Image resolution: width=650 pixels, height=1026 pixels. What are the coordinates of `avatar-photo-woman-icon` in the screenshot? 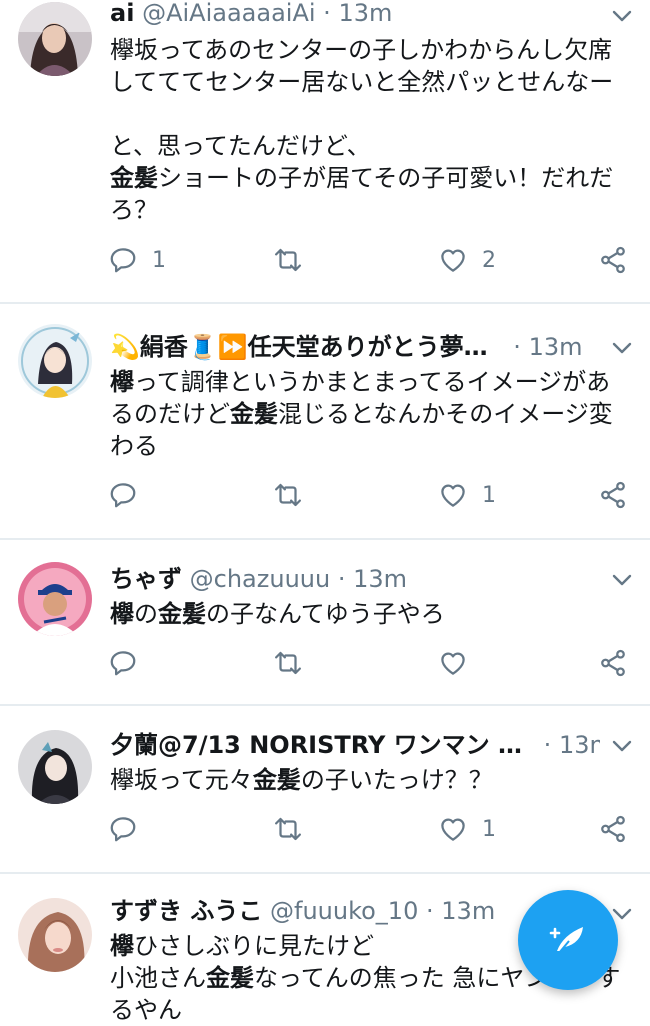 It's located at (55, 39).